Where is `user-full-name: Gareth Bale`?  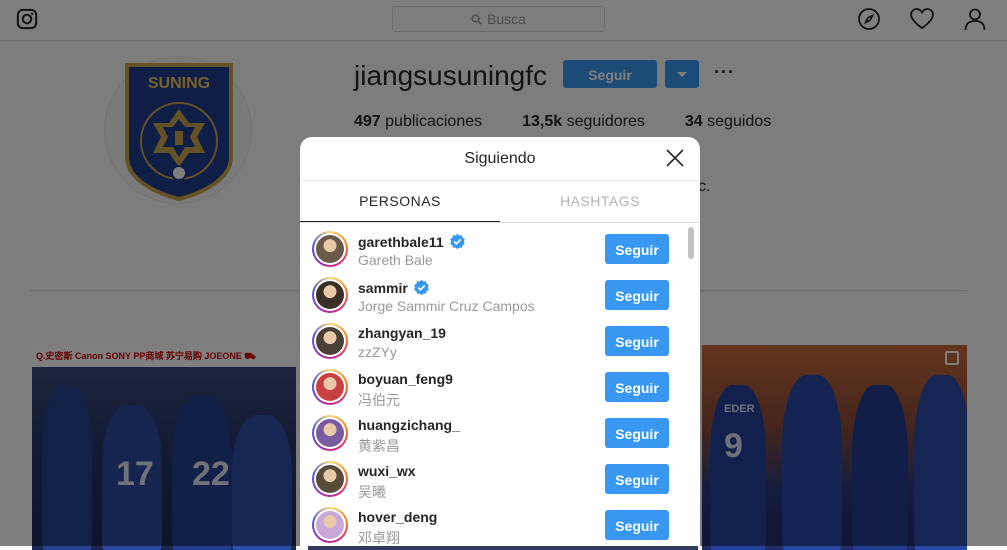
user-full-name: Gareth Bale is located at coordinates (395, 260).